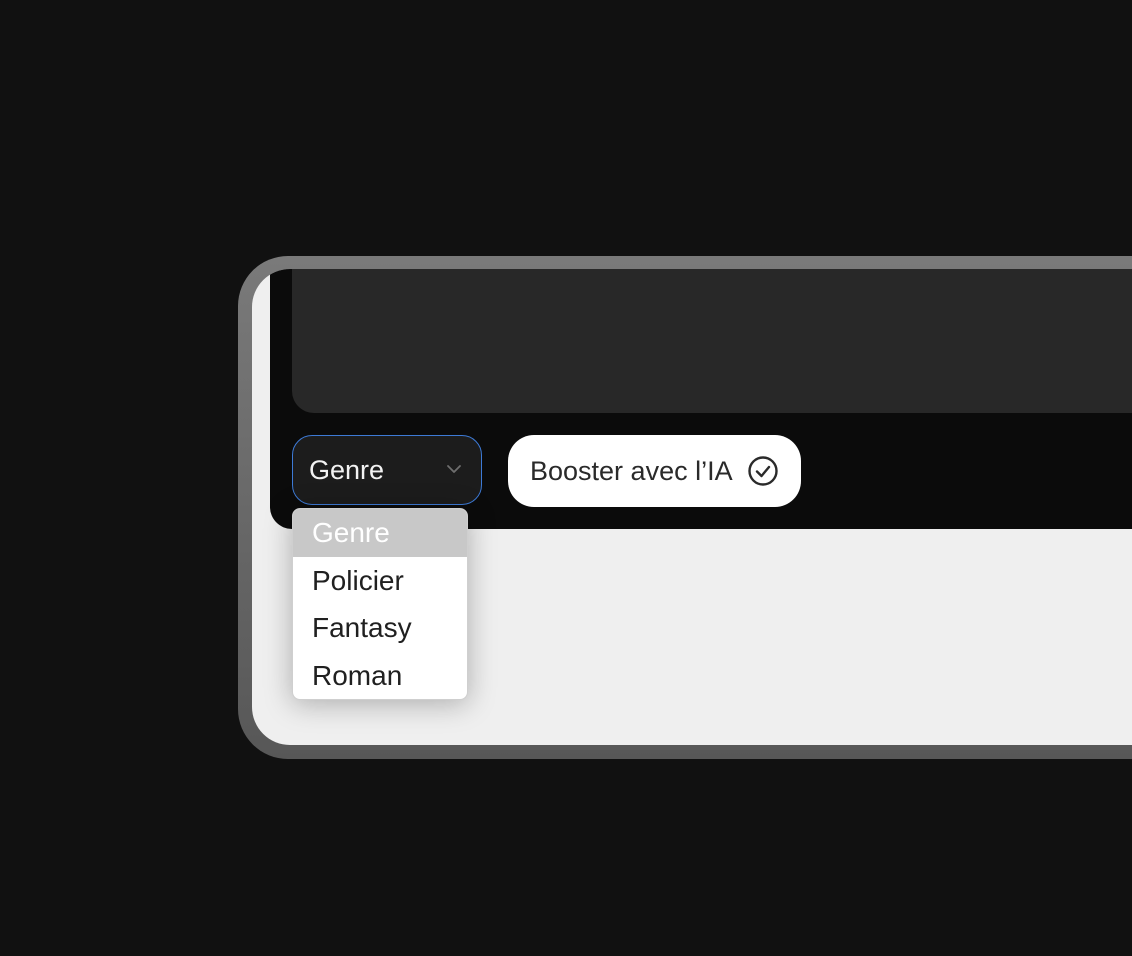 The image size is (1132, 956). Describe the element at coordinates (380, 676) in the screenshot. I see `genre-option: Roman` at that location.